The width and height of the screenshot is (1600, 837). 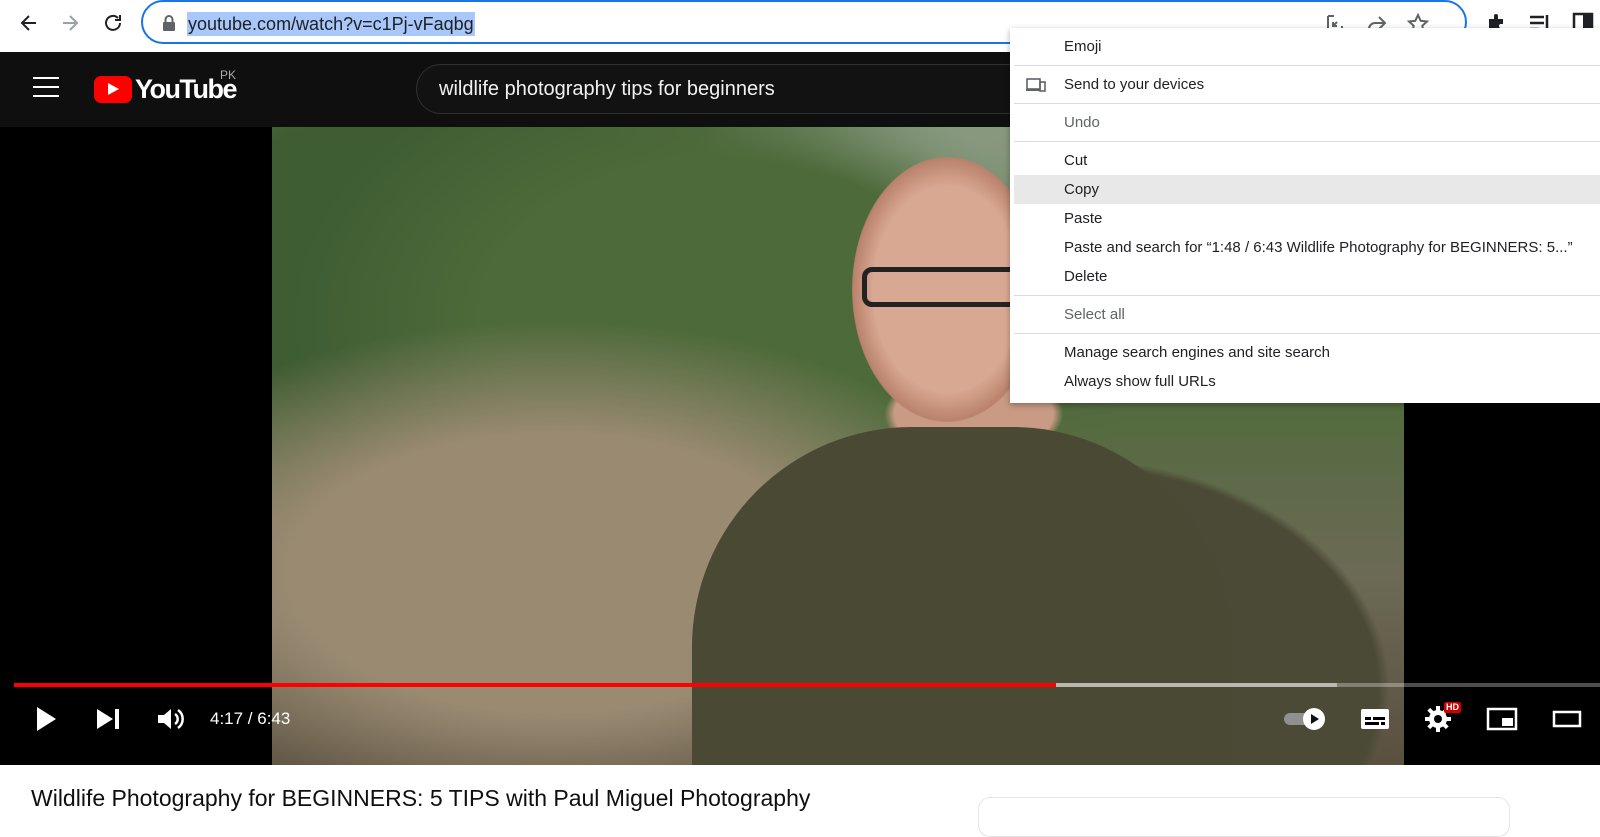 I want to click on youtube-play-icon, so click(x=113, y=89).